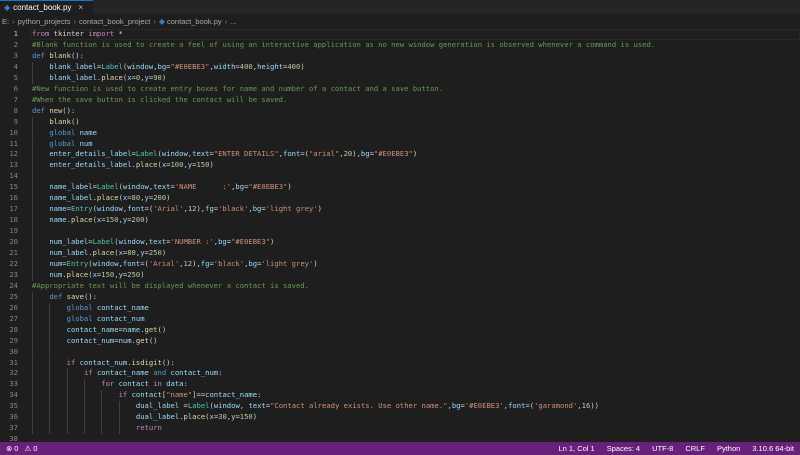 This screenshot has width=800, height=455. What do you see at coordinates (15, 77) in the screenshot?
I see `line-number: 5` at bounding box center [15, 77].